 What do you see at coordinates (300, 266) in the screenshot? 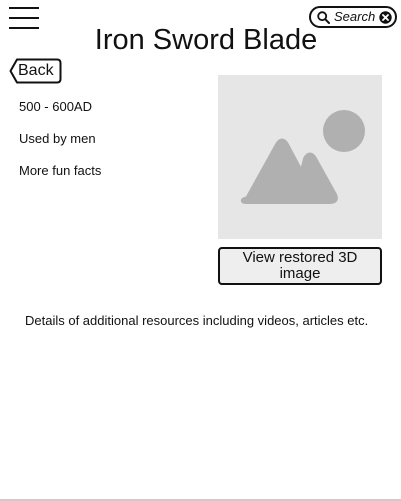
I see `view-3d-image-button: View restored 3D image` at bounding box center [300, 266].